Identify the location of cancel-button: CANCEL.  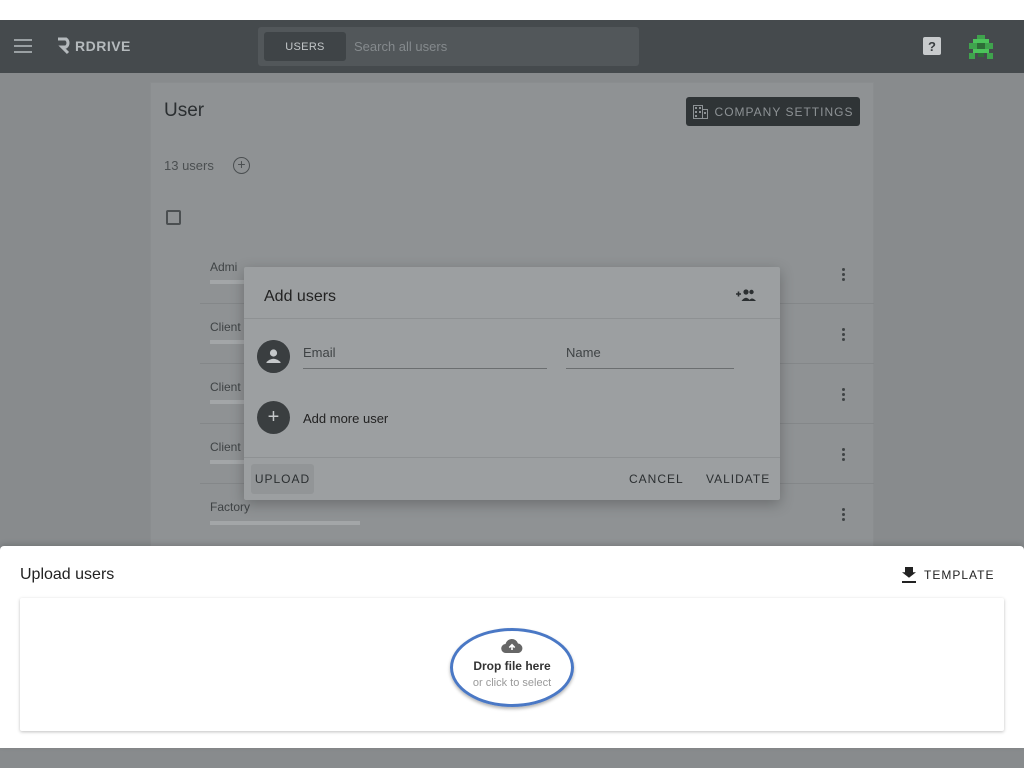
(656, 479).